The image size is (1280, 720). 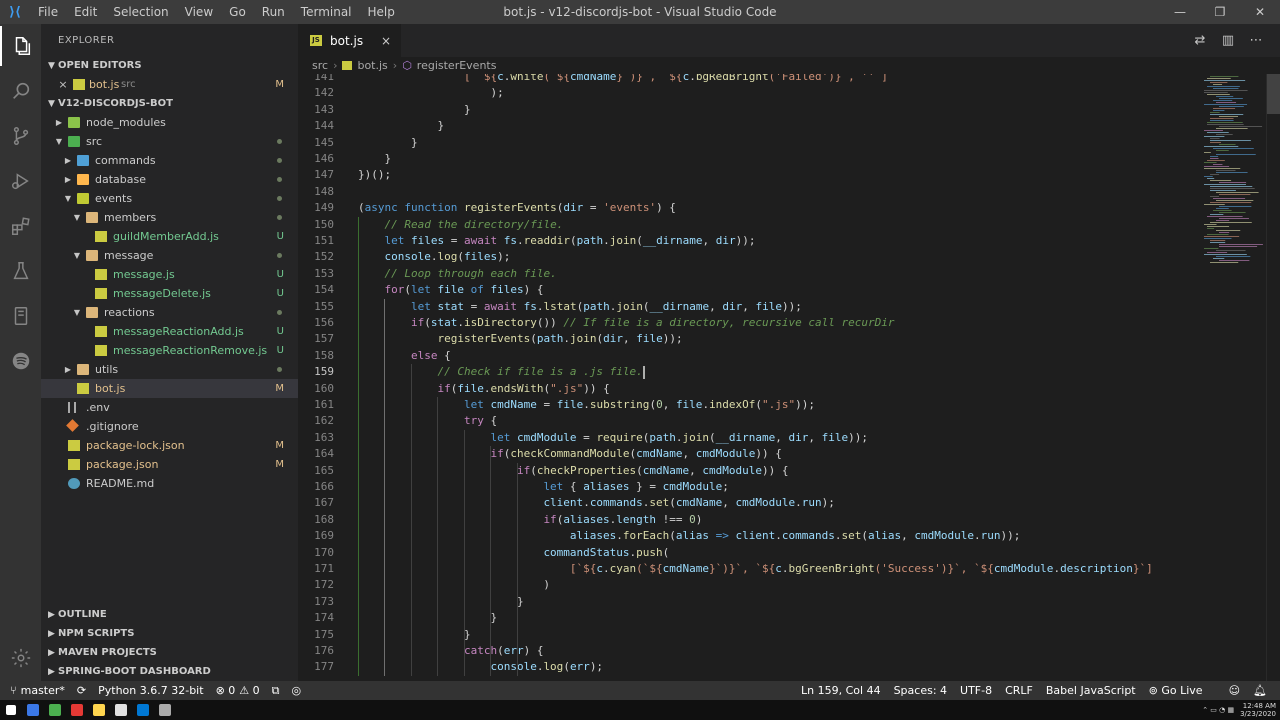 What do you see at coordinates (169, 122) in the screenshot?
I see `tree-folder: ▶ node_modules` at bounding box center [169, 122].